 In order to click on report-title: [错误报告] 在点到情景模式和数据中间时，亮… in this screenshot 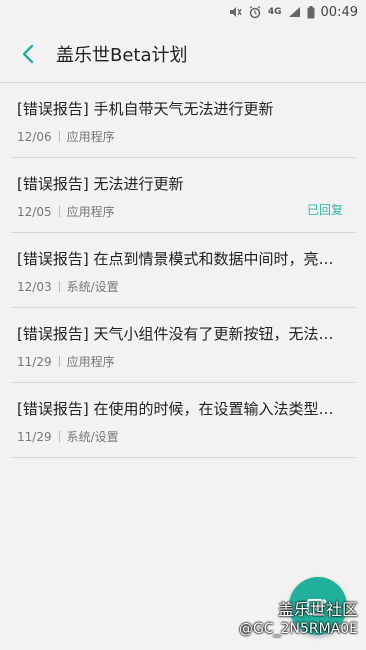, I will do `click(175, 259)`.